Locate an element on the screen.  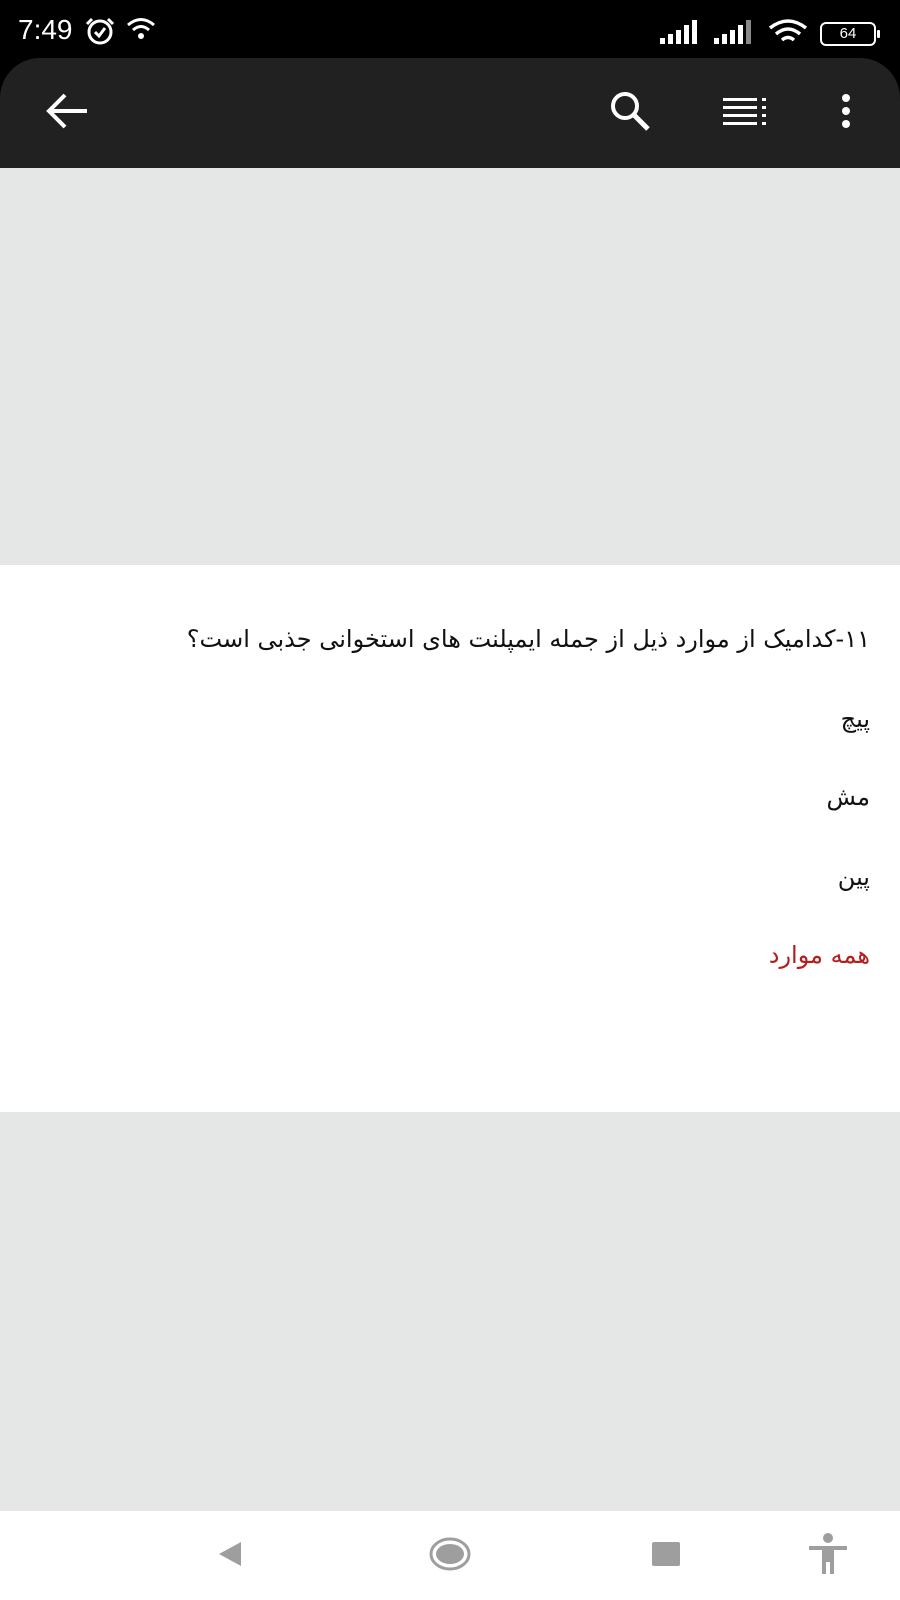
status-right-icons: 64 is located at coordinates (770, 34).